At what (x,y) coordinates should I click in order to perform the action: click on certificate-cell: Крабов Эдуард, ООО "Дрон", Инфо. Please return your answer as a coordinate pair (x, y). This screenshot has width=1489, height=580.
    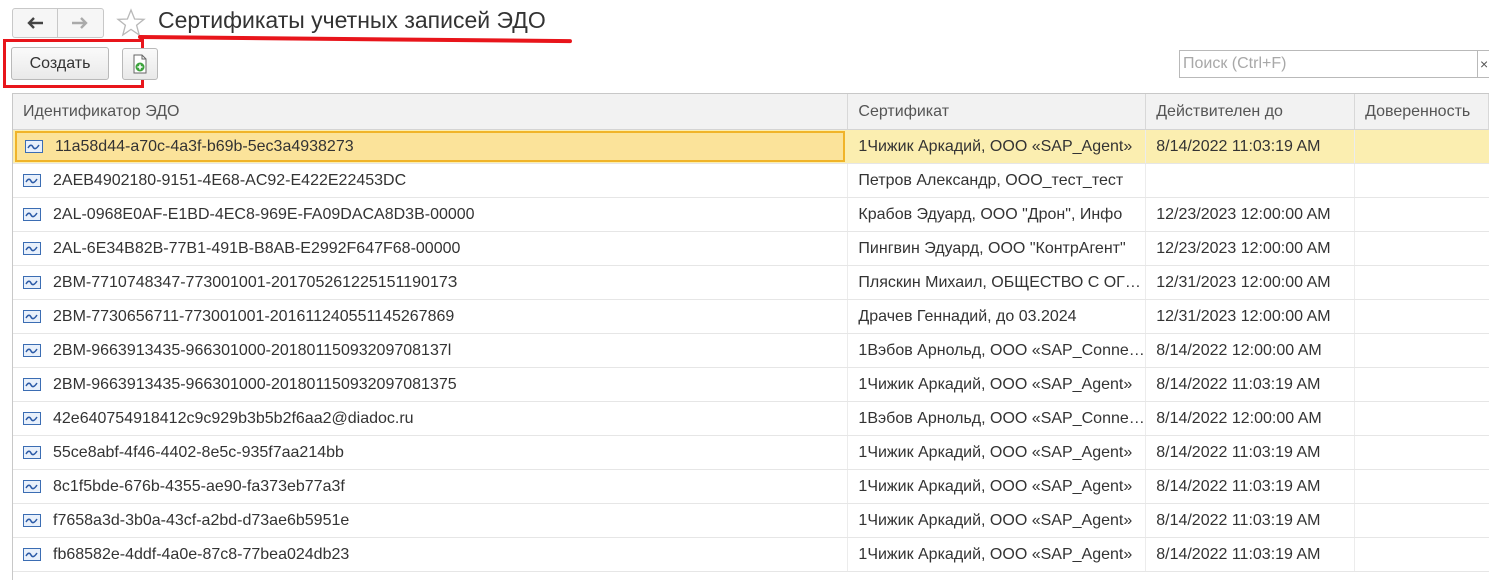
    Looking at the image, I should click on (997, 214).